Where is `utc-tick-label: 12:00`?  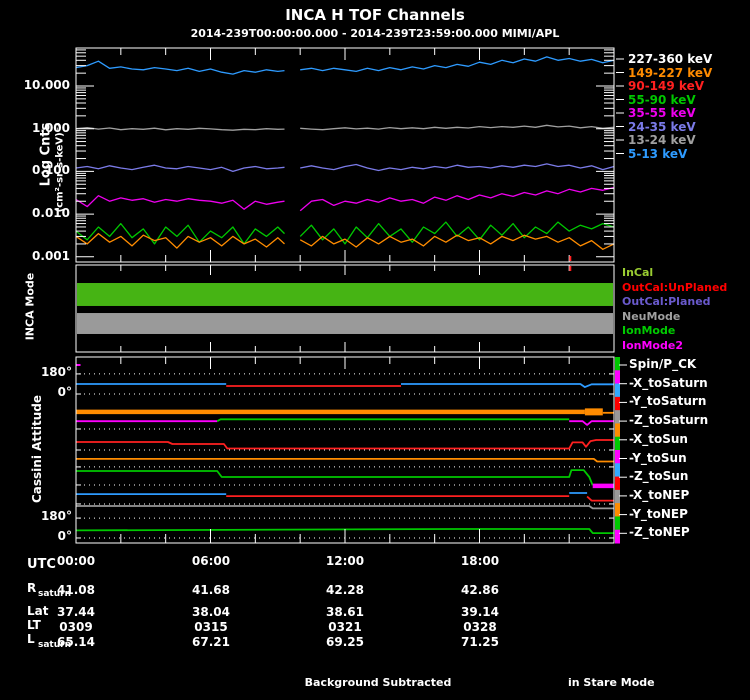 utc-tick-label: 12:00 is located at coordinates (345, 561).